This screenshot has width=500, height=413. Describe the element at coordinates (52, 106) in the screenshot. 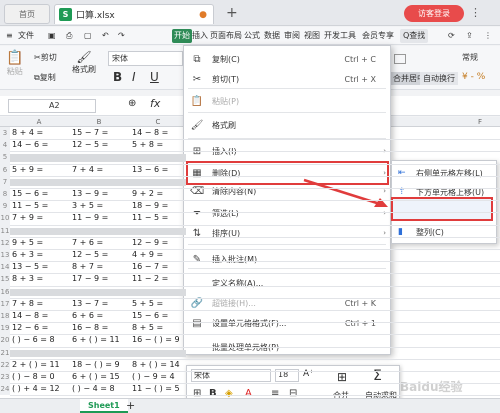

I see `name-box: A2` at that location.